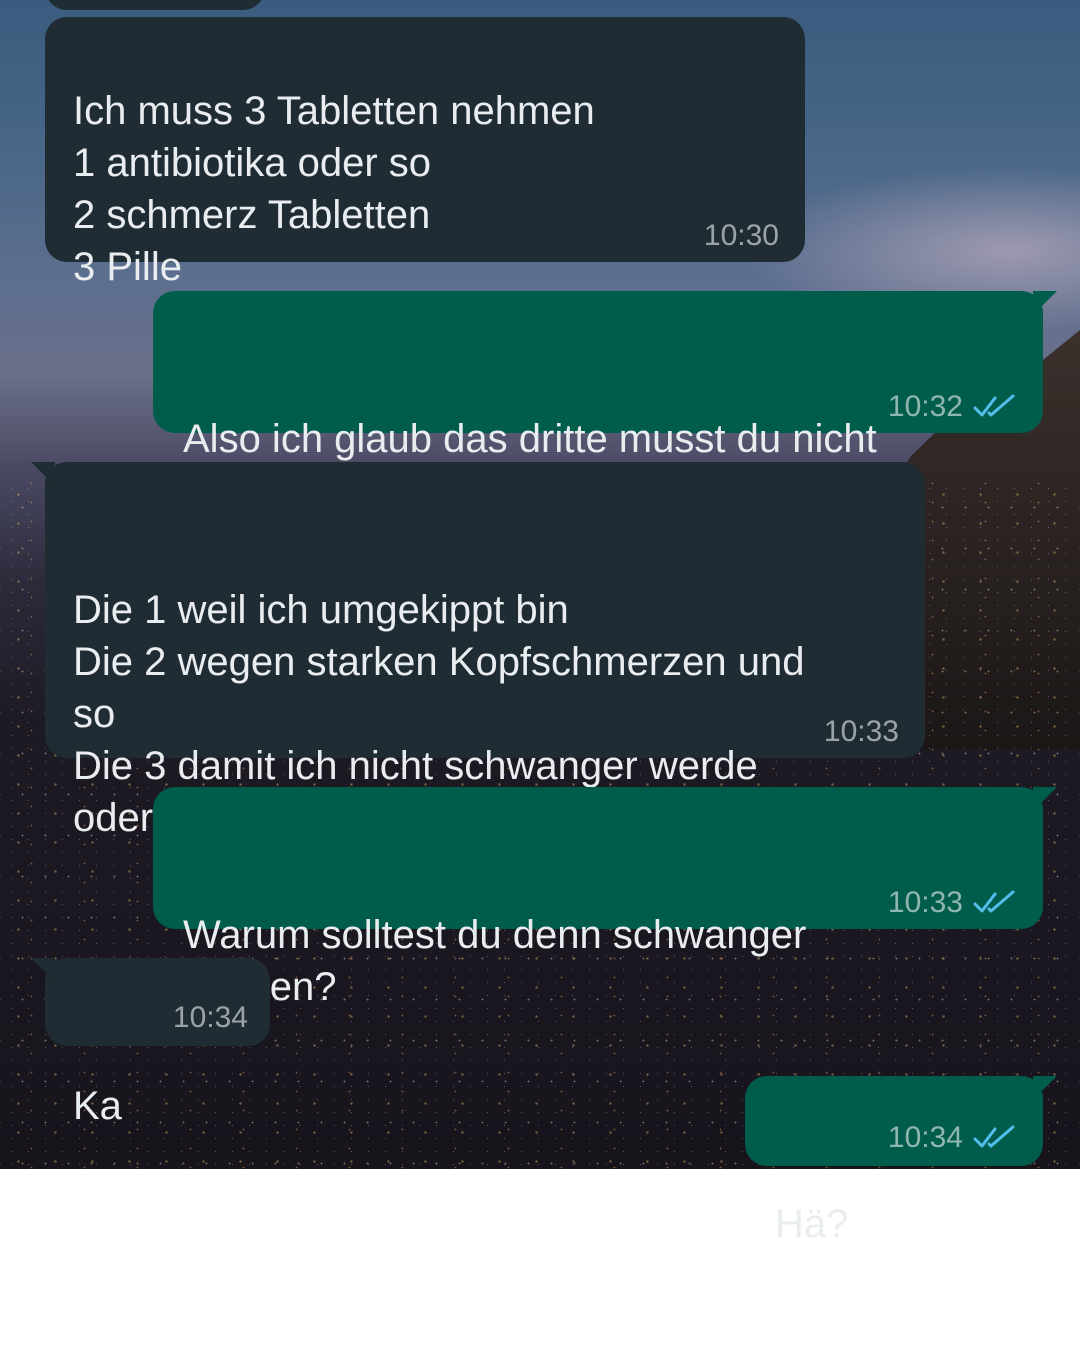 Image resolution: width=1080 pixels, height=1354 pixels. I want to click on message-text: Ka, so click(97, 1106).